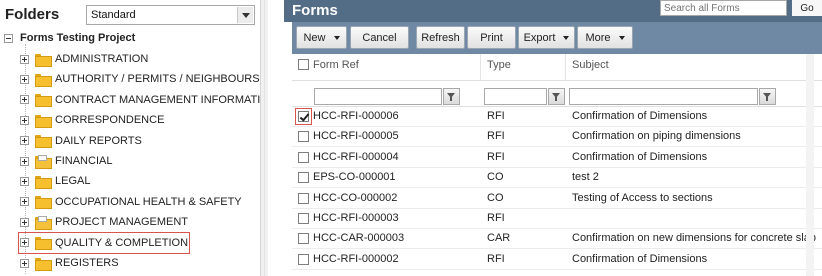 This screenshot has height=276, width=822. Describe the element at coordinates (491, 37) in the screenshot. I see `print-button: Print` at that location.